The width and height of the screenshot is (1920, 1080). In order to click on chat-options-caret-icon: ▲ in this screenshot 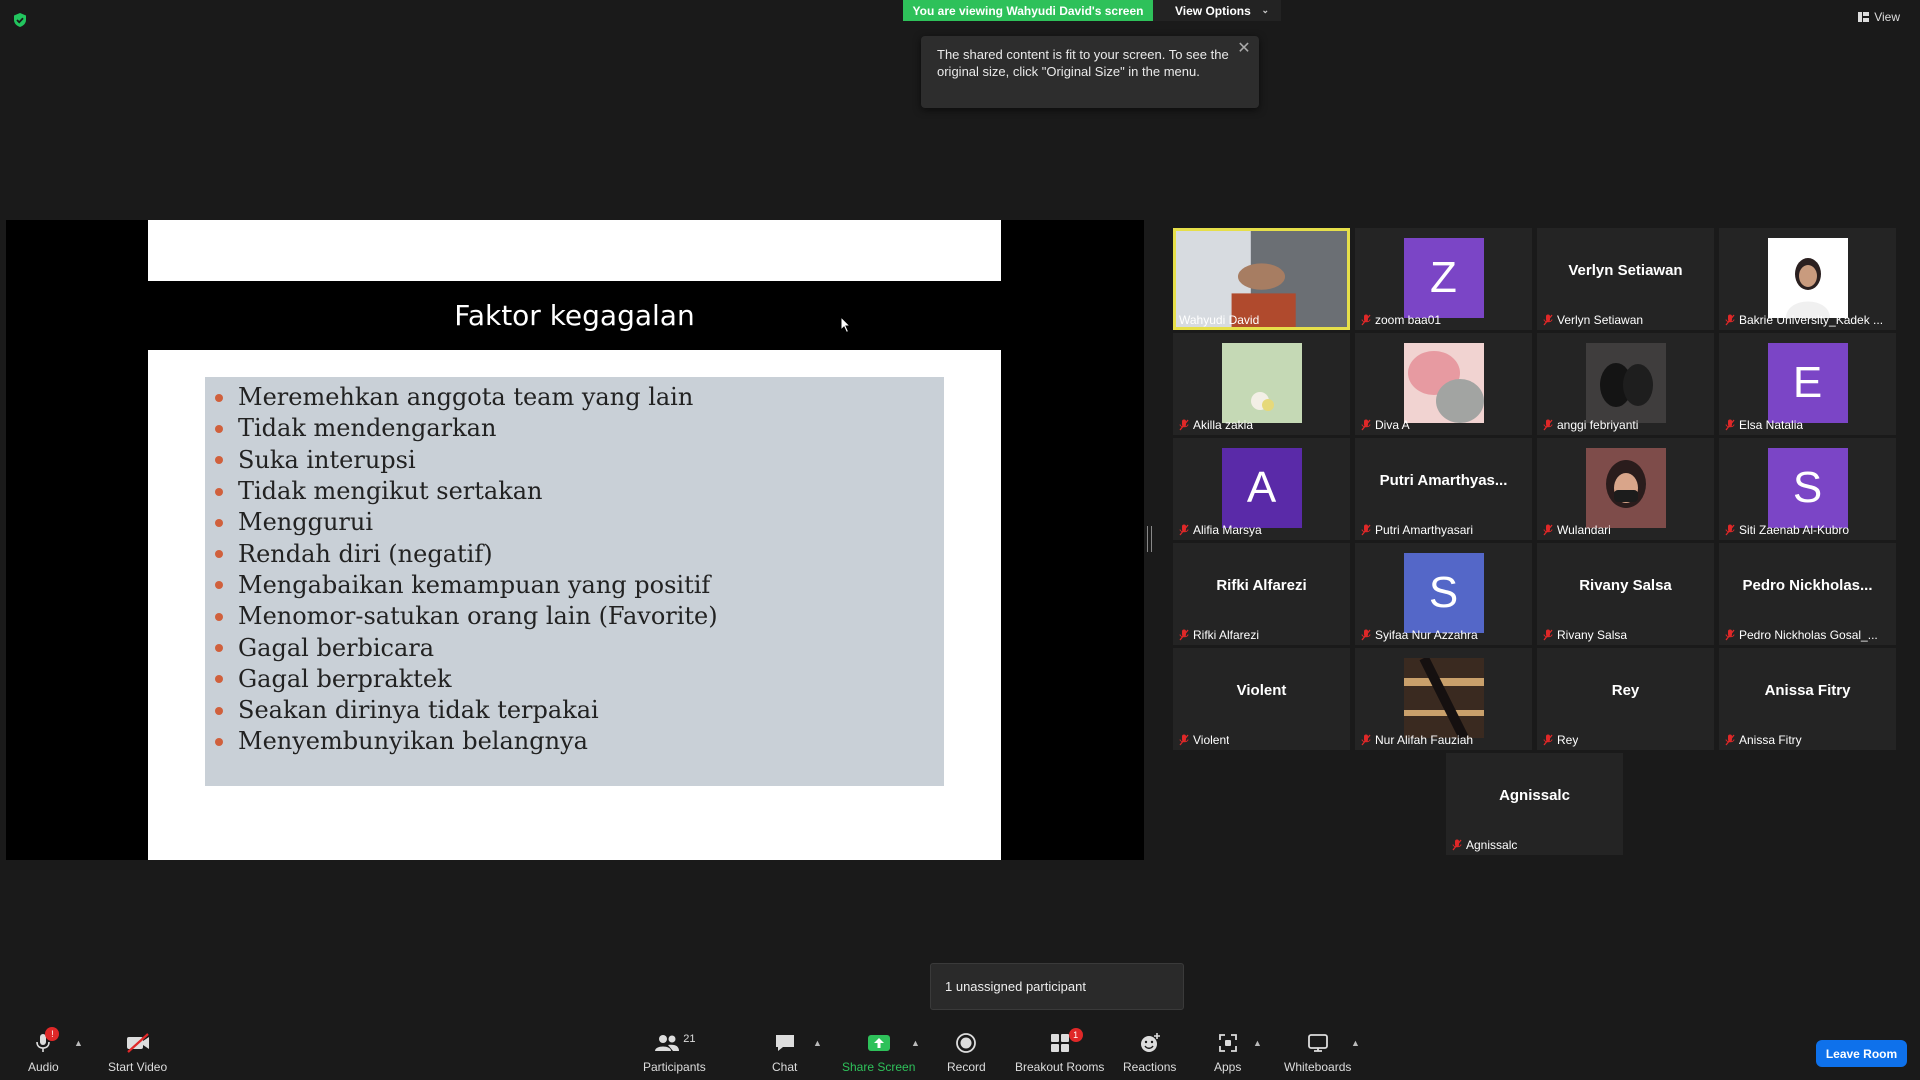, I will do `click(817, 1043)`.